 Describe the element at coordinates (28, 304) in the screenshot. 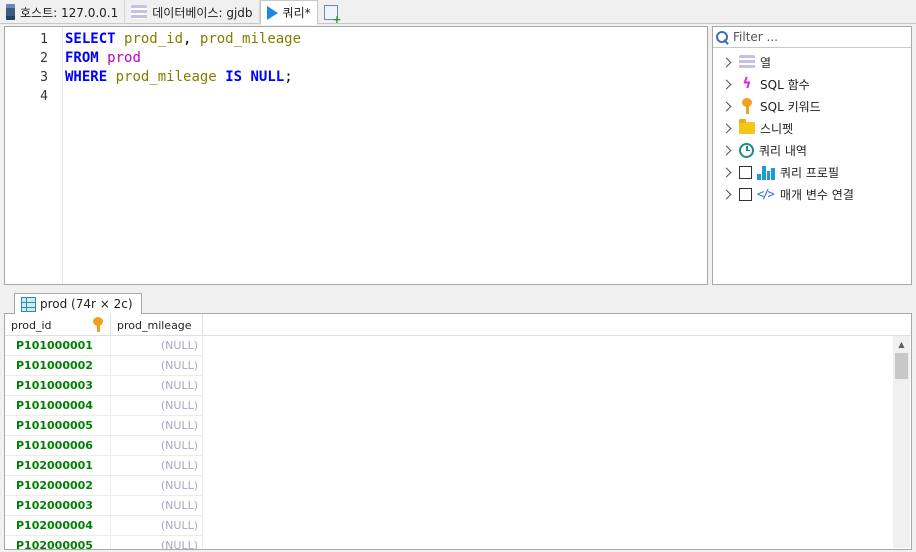

I see `table-grid-icon` at that location.